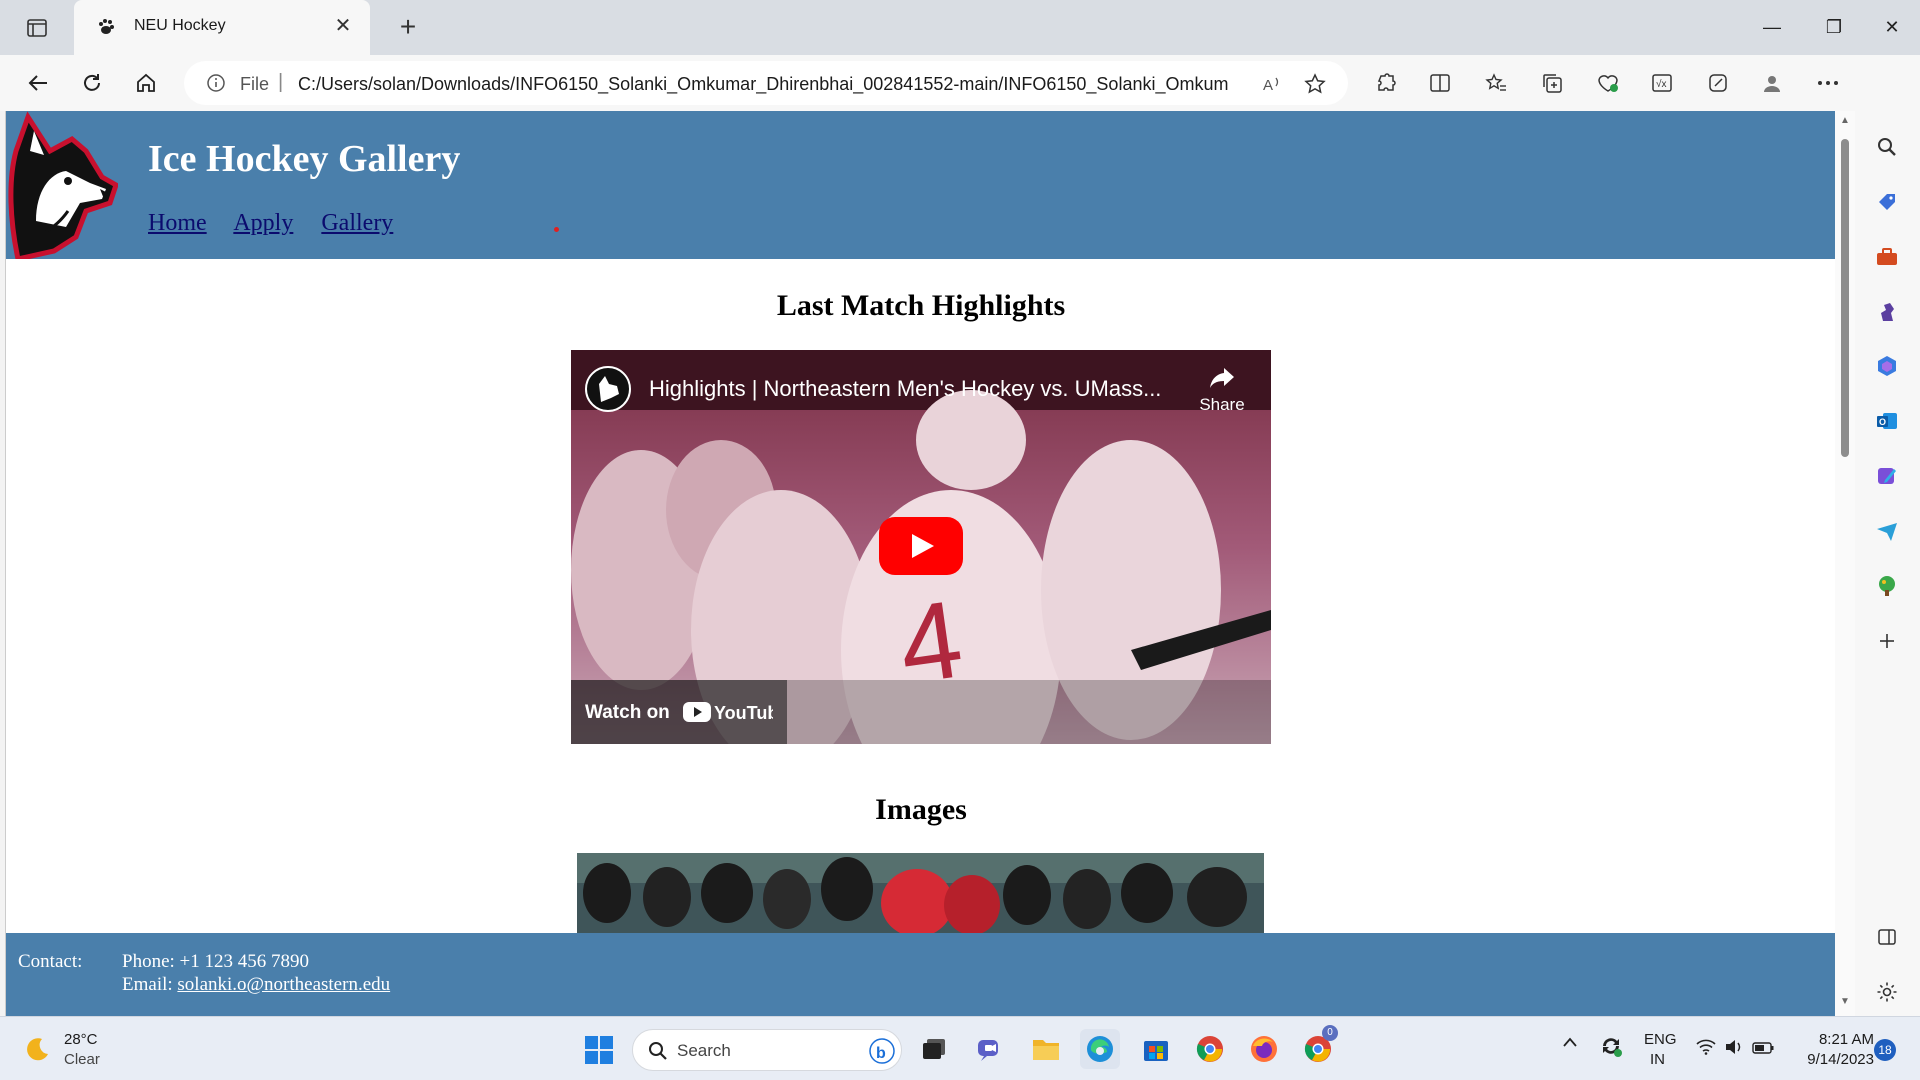  Describe the element at coordinates (921, 305) in the screenshot. I see `highlights-heading: Last Match Highlights` at that location.